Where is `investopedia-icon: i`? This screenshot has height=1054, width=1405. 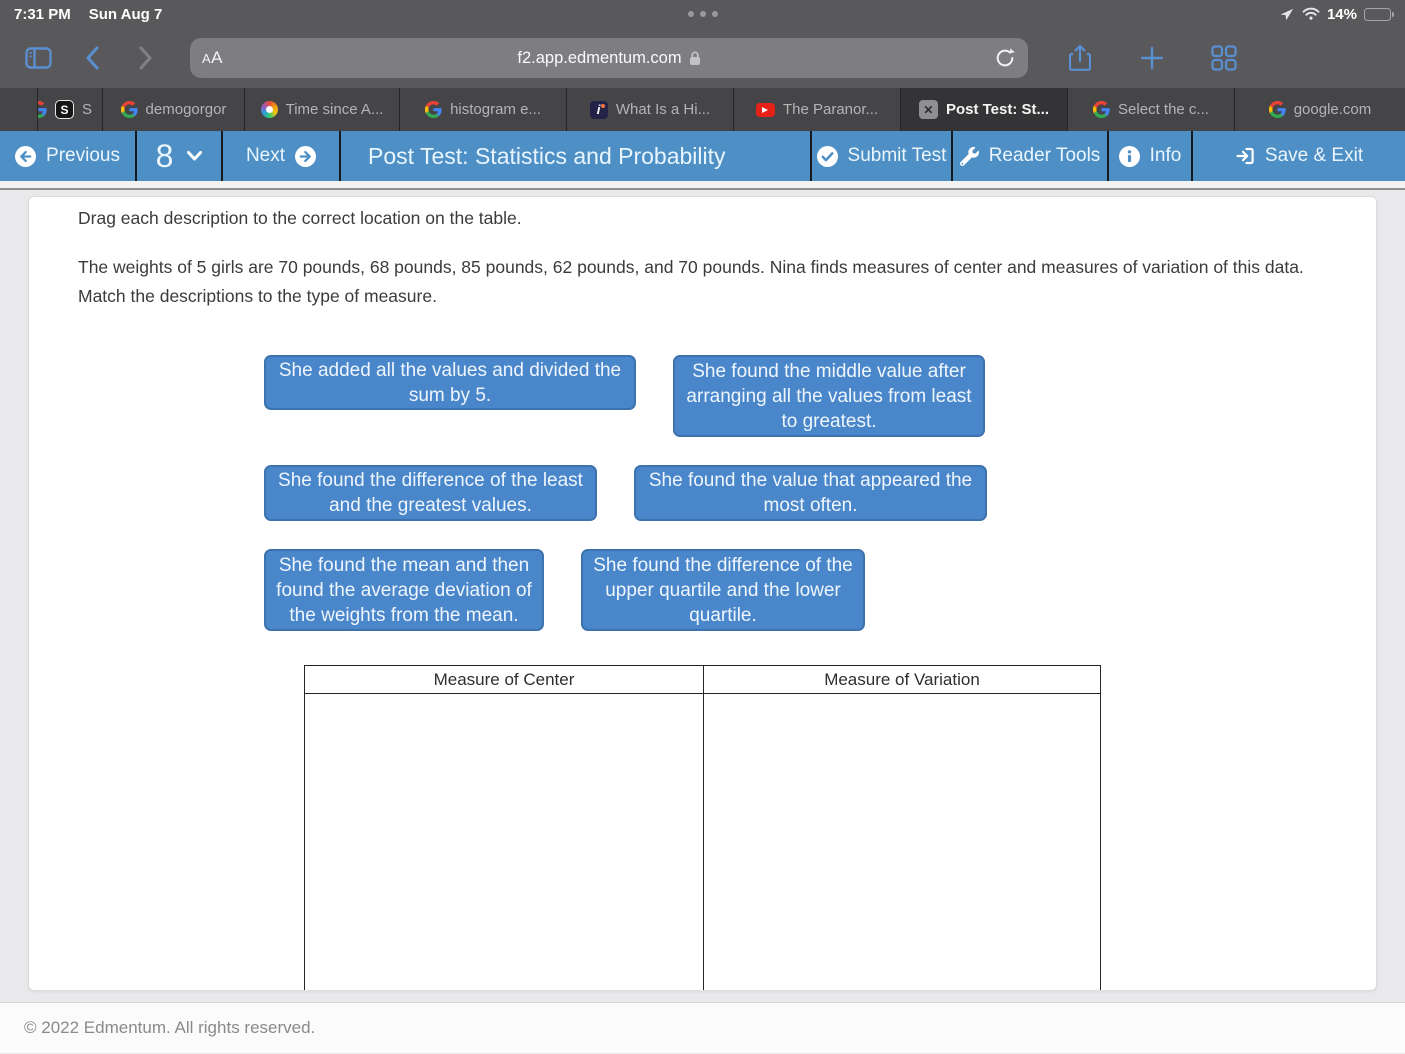
investopedia-icon: i is located at coordinates (598, 109).